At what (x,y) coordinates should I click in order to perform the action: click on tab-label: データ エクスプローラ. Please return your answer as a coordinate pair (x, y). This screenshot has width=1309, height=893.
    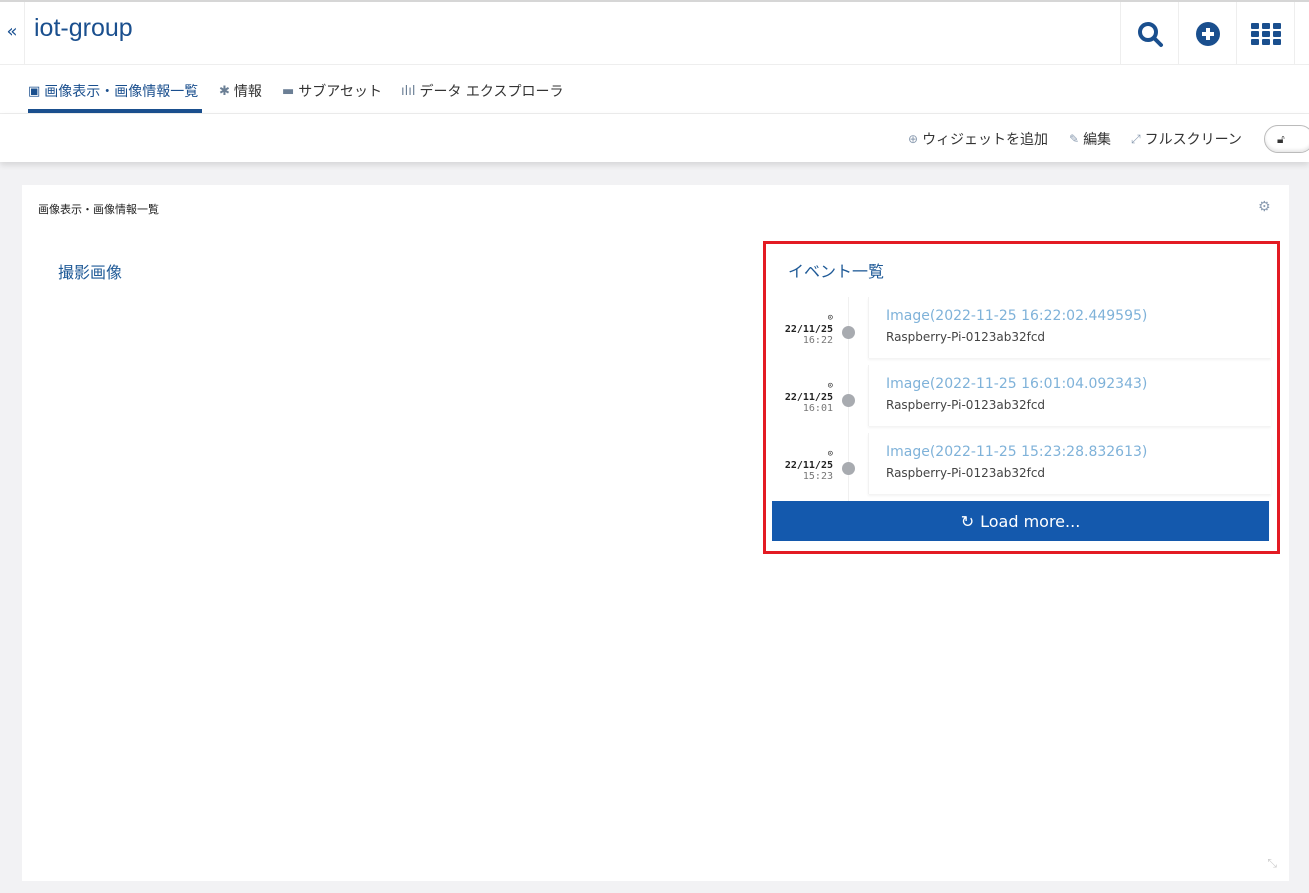
    Looking at the image, I should click on (491, 92).